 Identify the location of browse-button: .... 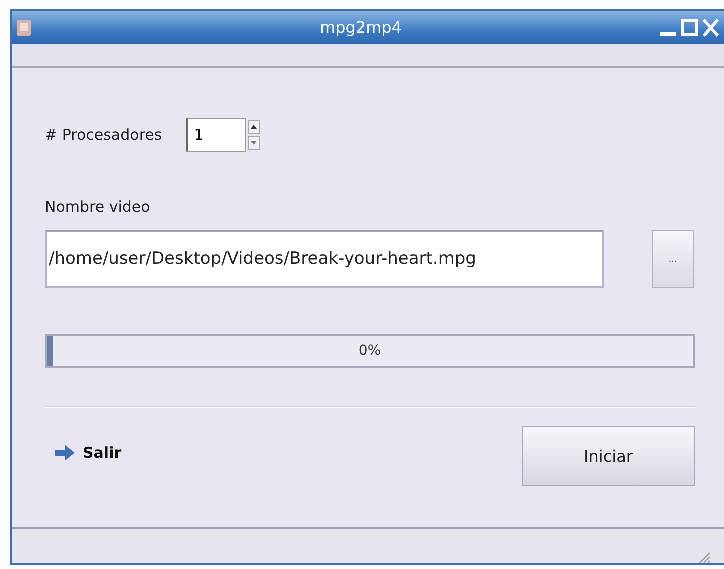
(673, 259).